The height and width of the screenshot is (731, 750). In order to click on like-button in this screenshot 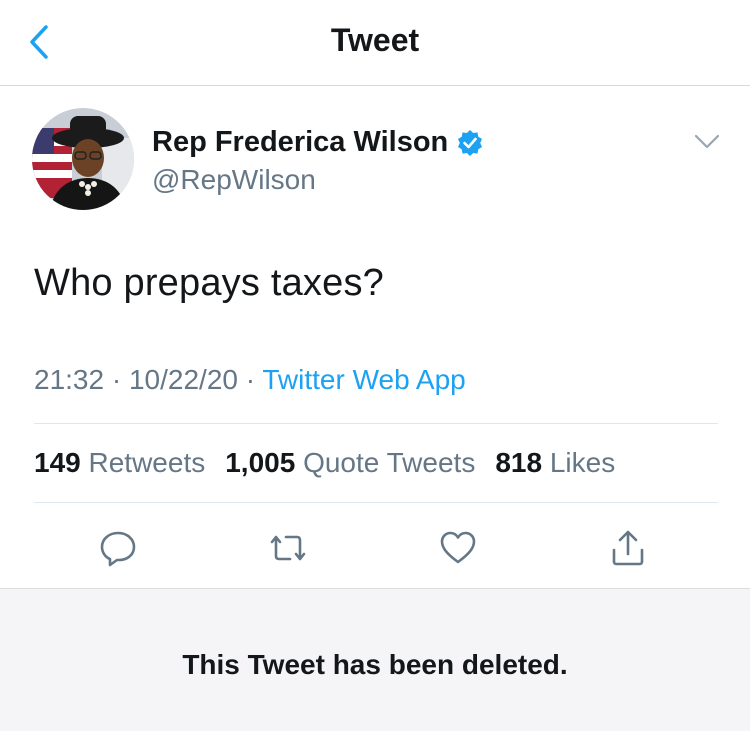, I will do `click(458, 548)`.